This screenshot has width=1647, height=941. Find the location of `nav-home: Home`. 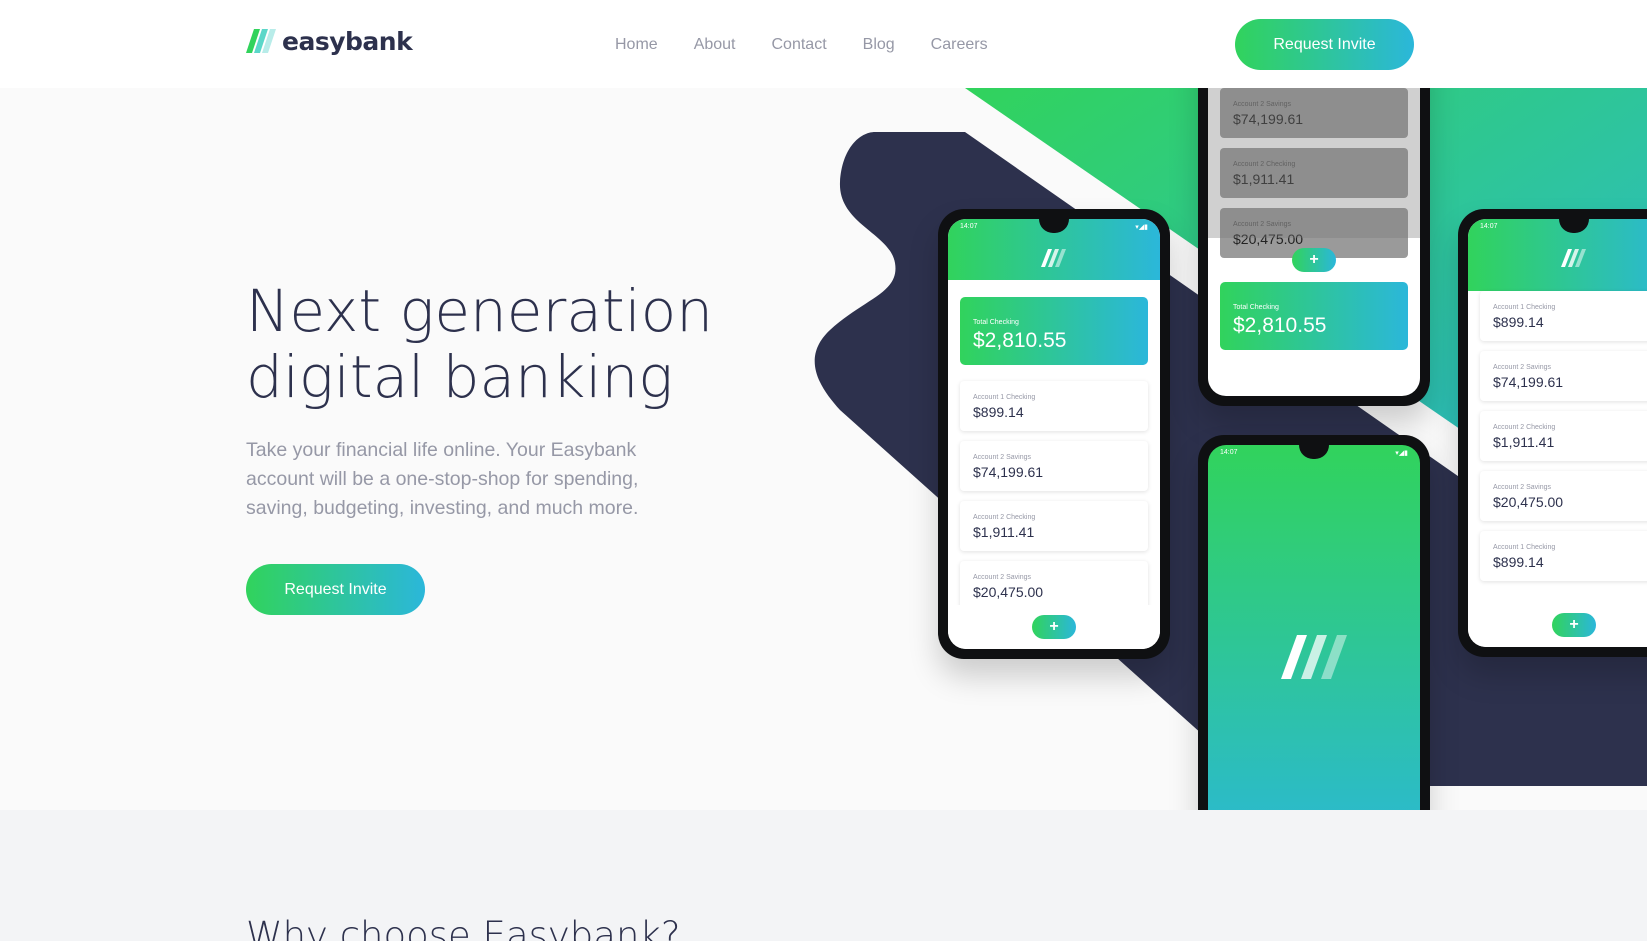

nav-home: Home is located at coordinates (636, 45).